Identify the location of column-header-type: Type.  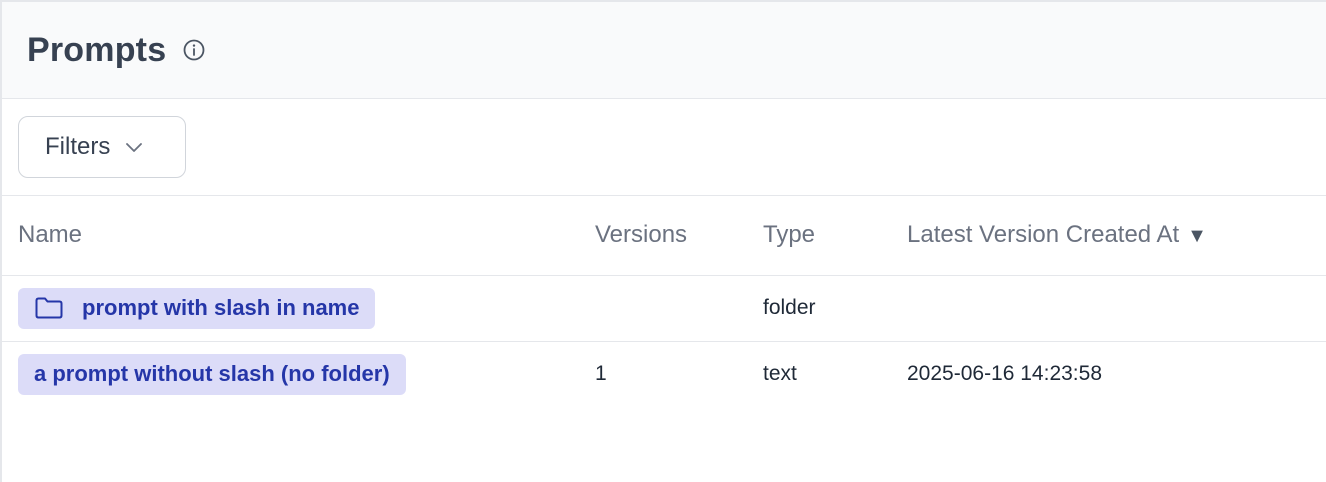
(835, 236).